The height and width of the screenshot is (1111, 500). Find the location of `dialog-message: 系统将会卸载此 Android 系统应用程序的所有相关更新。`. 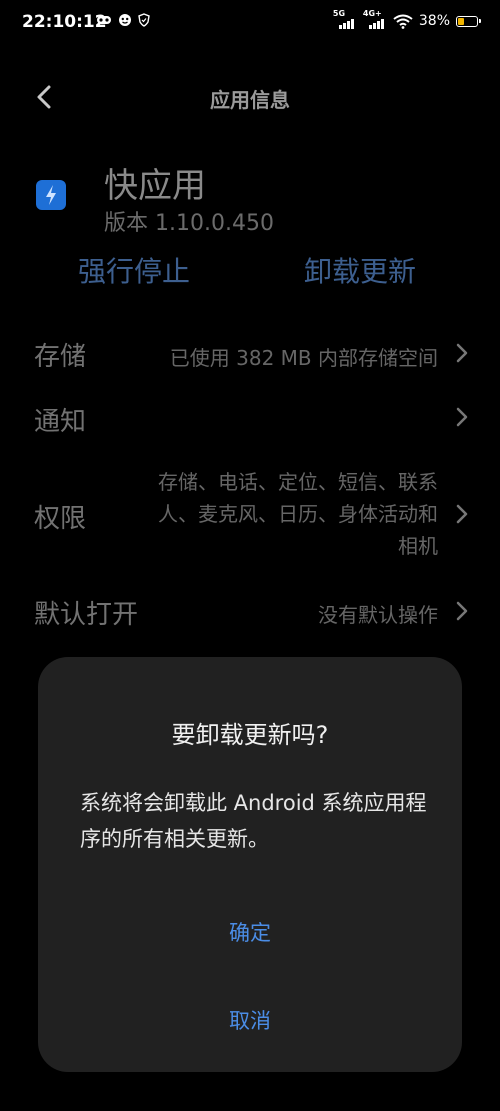

dialog-message: 系统将会卸载此 Android 系统应用程序的所有相关更新。 is located at coordinates (253, 821).